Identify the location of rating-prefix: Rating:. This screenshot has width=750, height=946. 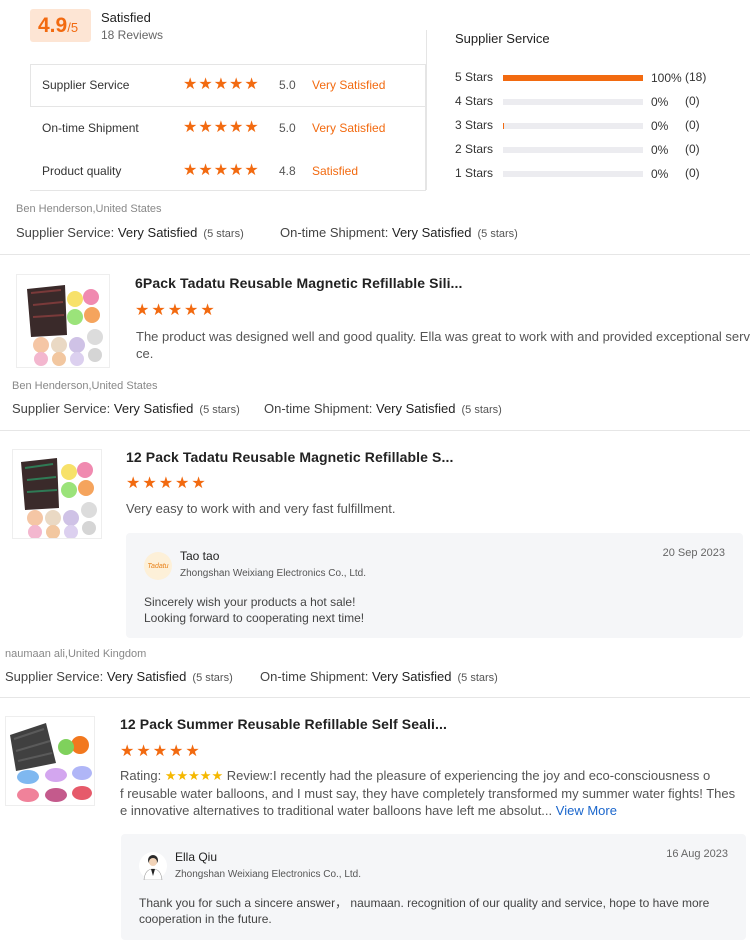
(141, 775).